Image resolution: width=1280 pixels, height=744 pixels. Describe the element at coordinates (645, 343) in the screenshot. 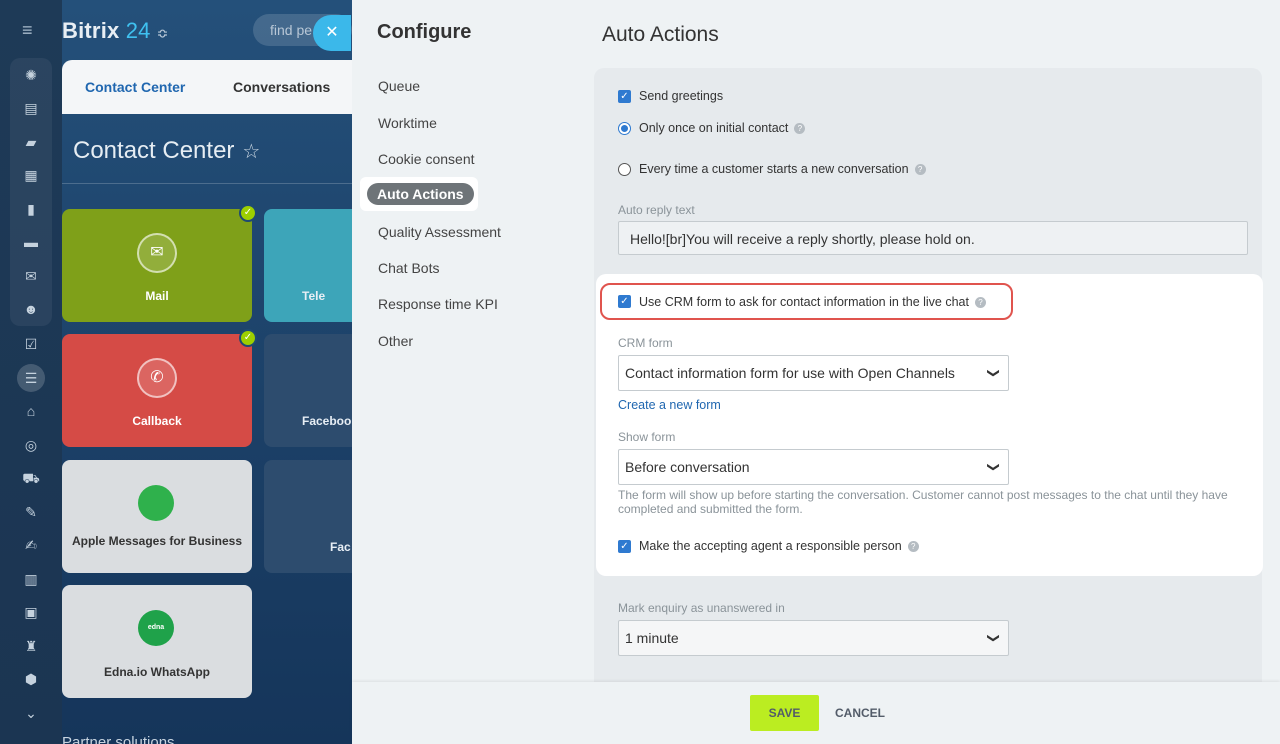

I see `crm-form-caption: CRM form` at that location.